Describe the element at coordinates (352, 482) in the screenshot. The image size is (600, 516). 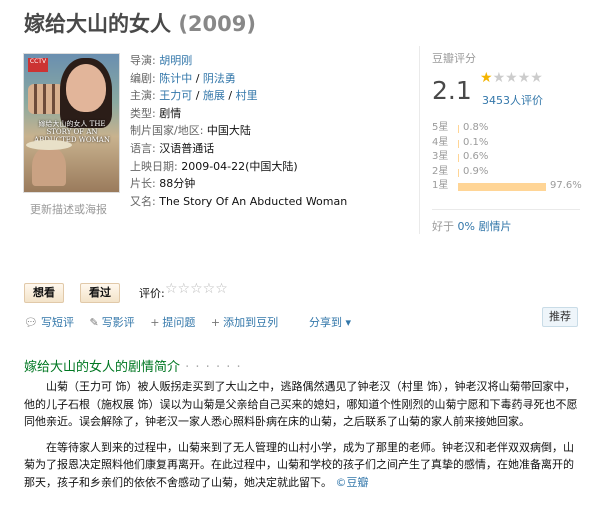
I see `douban-source-link: ©豆瓣` at that location.